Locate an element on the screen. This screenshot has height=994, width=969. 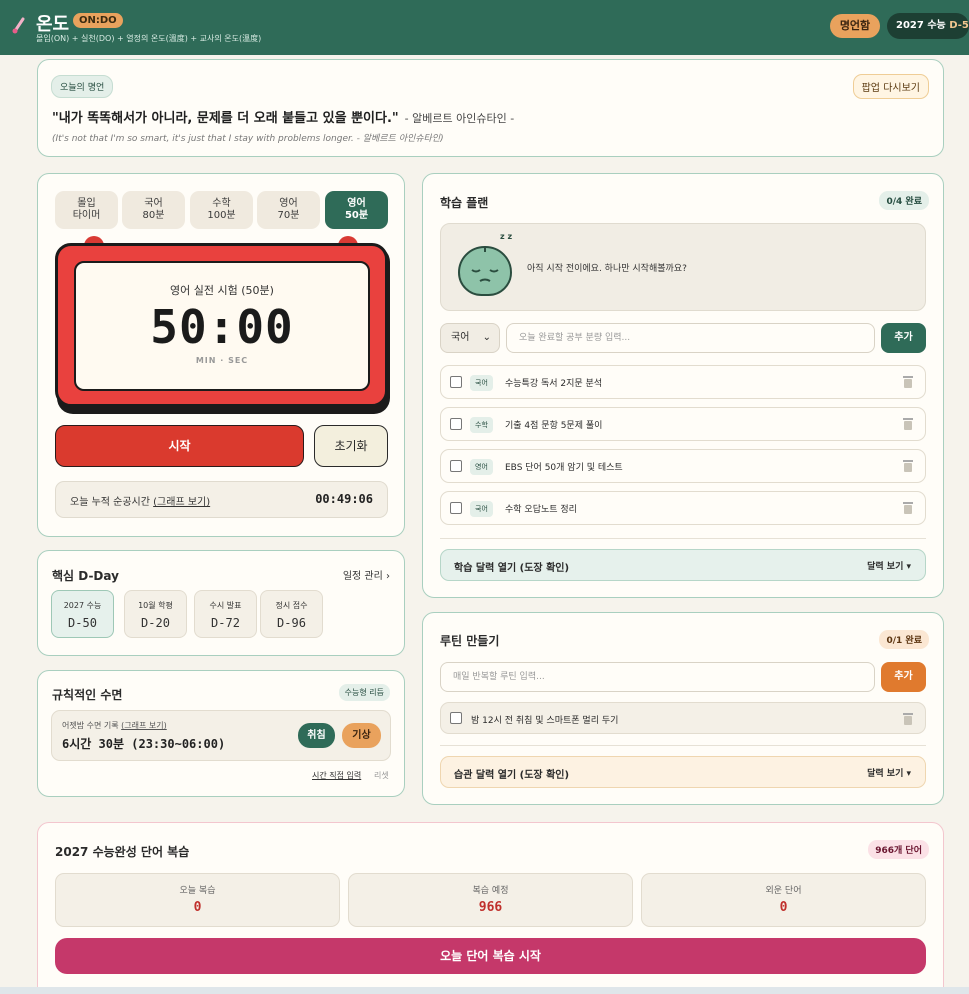
tab-line2: 50분 is located at coordinates (356, 215).